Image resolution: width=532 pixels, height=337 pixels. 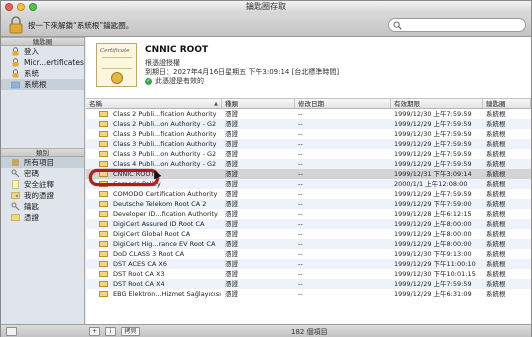 What do you see at coordinates (154, 254) in the screenshot?
I see `cell-name: DoD CLASS 3 Root CA` at bounding box center [154, 254].